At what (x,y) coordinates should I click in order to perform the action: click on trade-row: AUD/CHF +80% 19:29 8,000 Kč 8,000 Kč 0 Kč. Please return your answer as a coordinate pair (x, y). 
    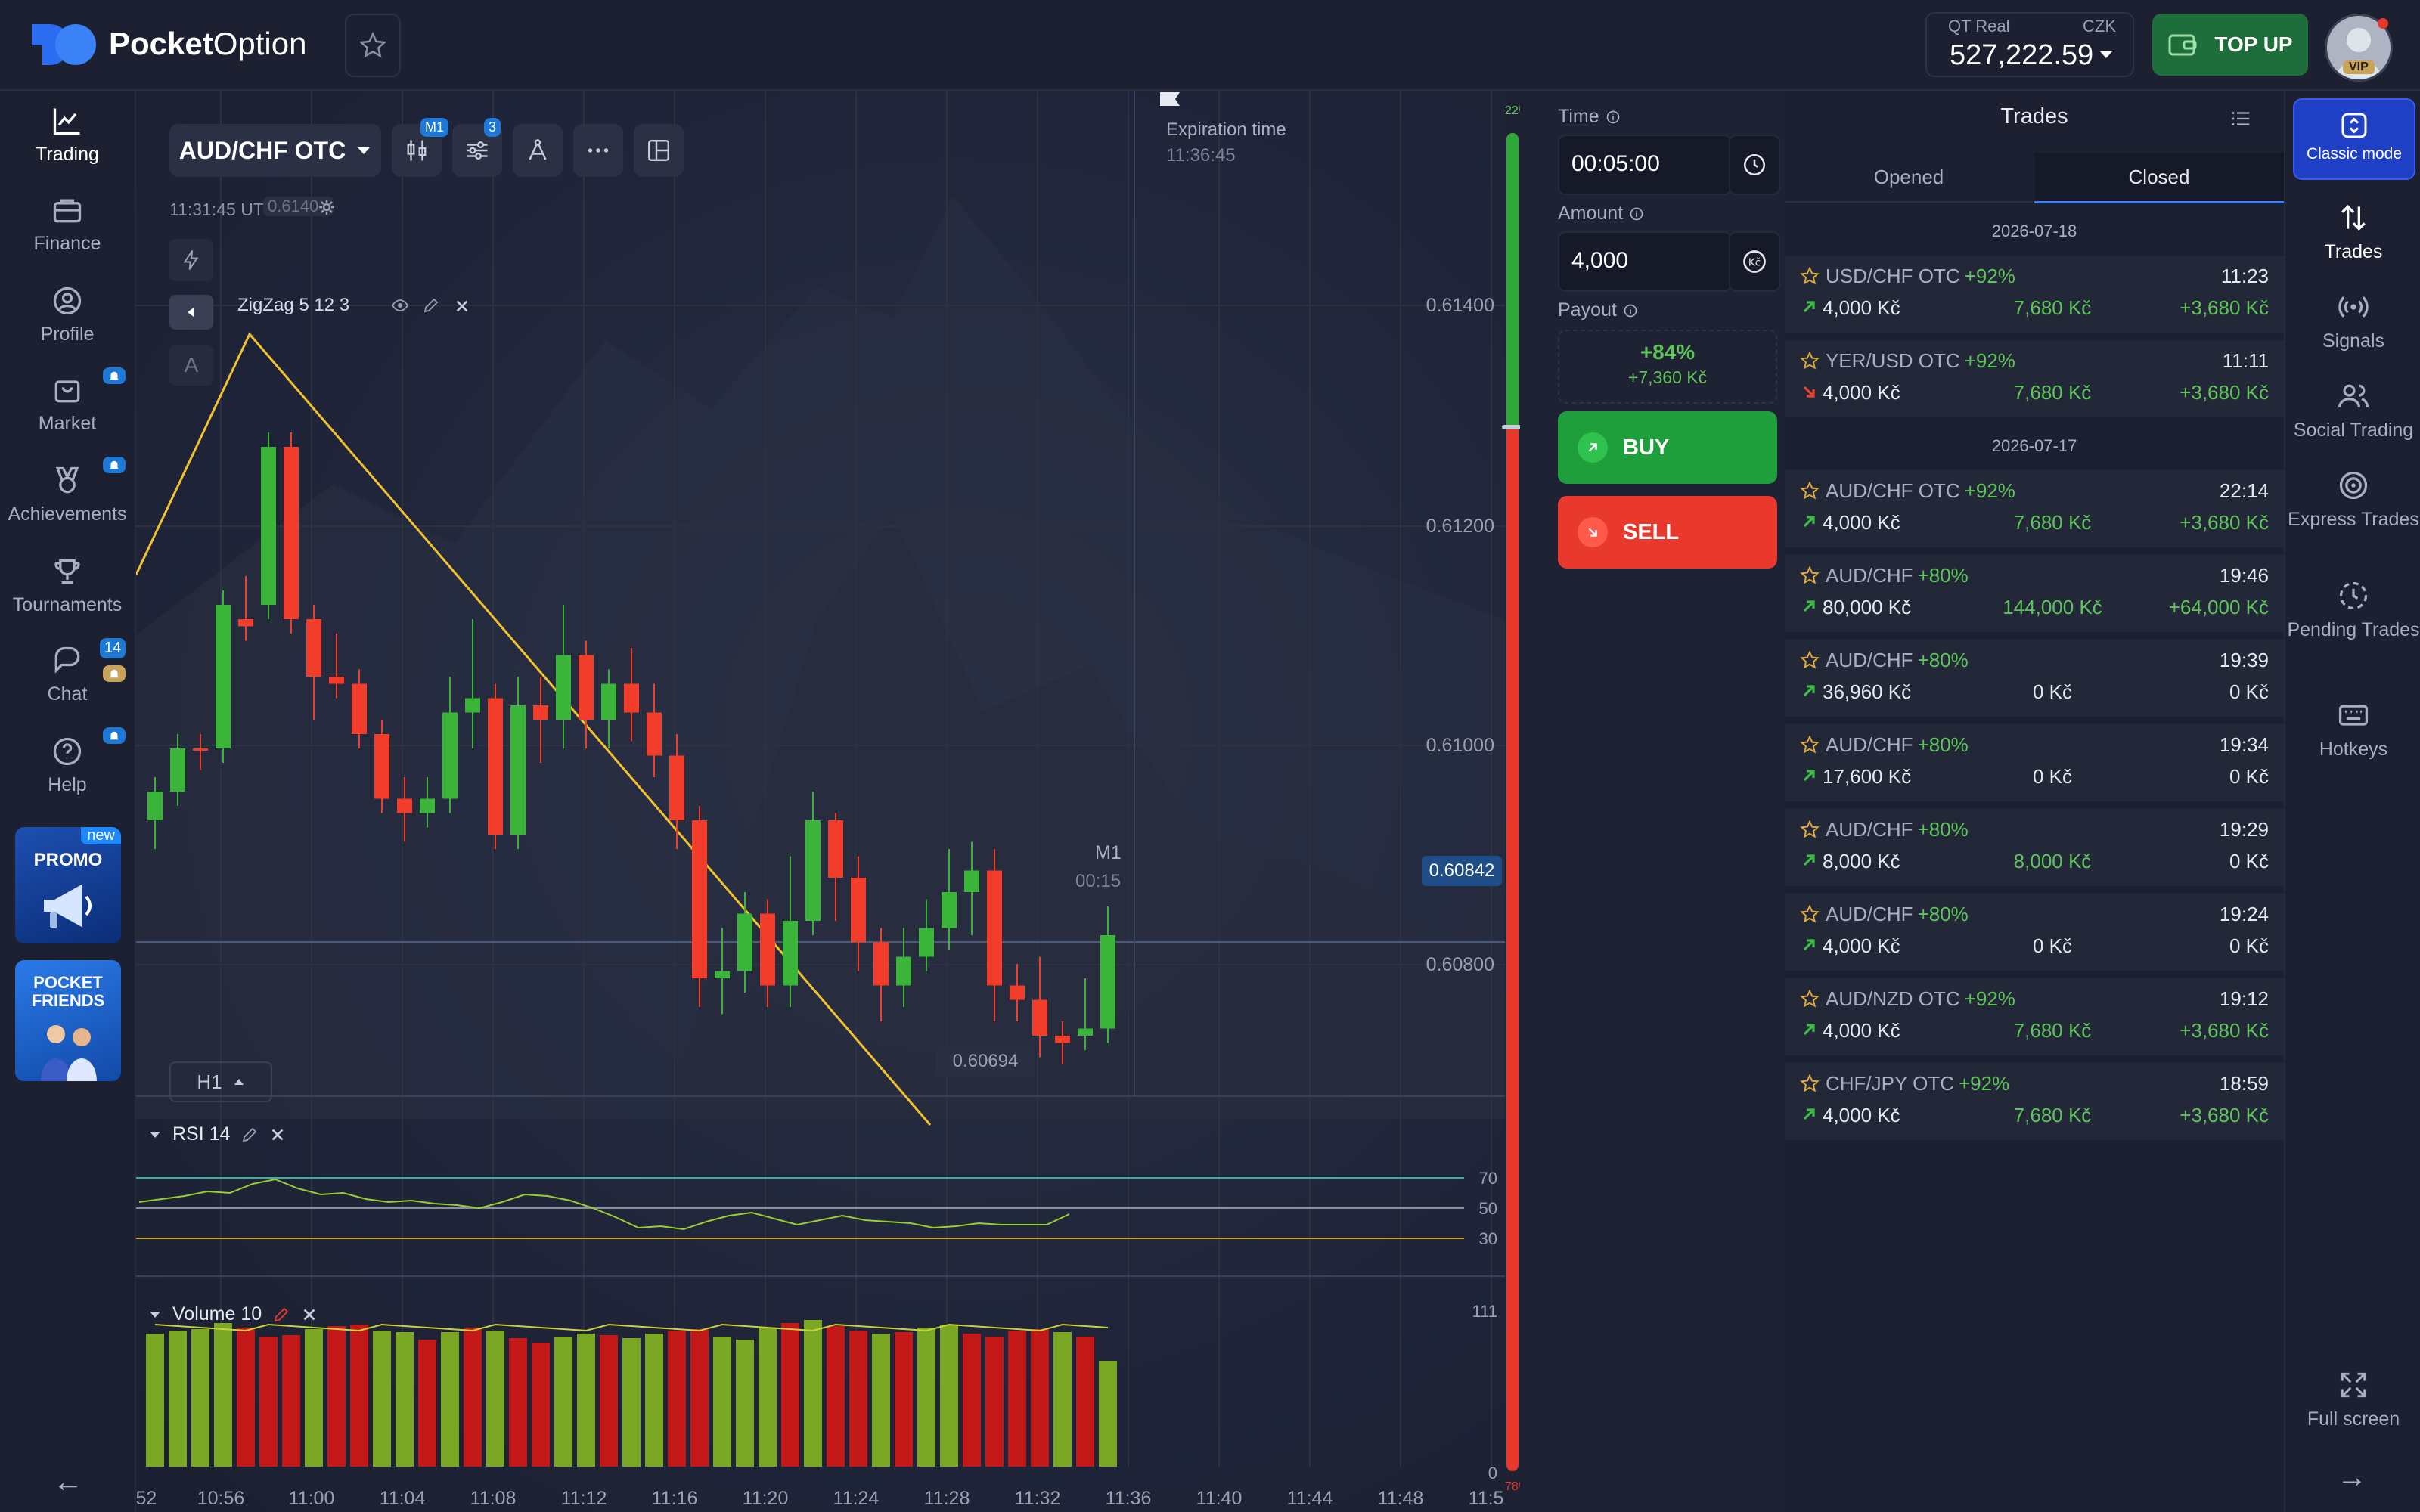
    Looking at the image, I should click on (2034, 847).